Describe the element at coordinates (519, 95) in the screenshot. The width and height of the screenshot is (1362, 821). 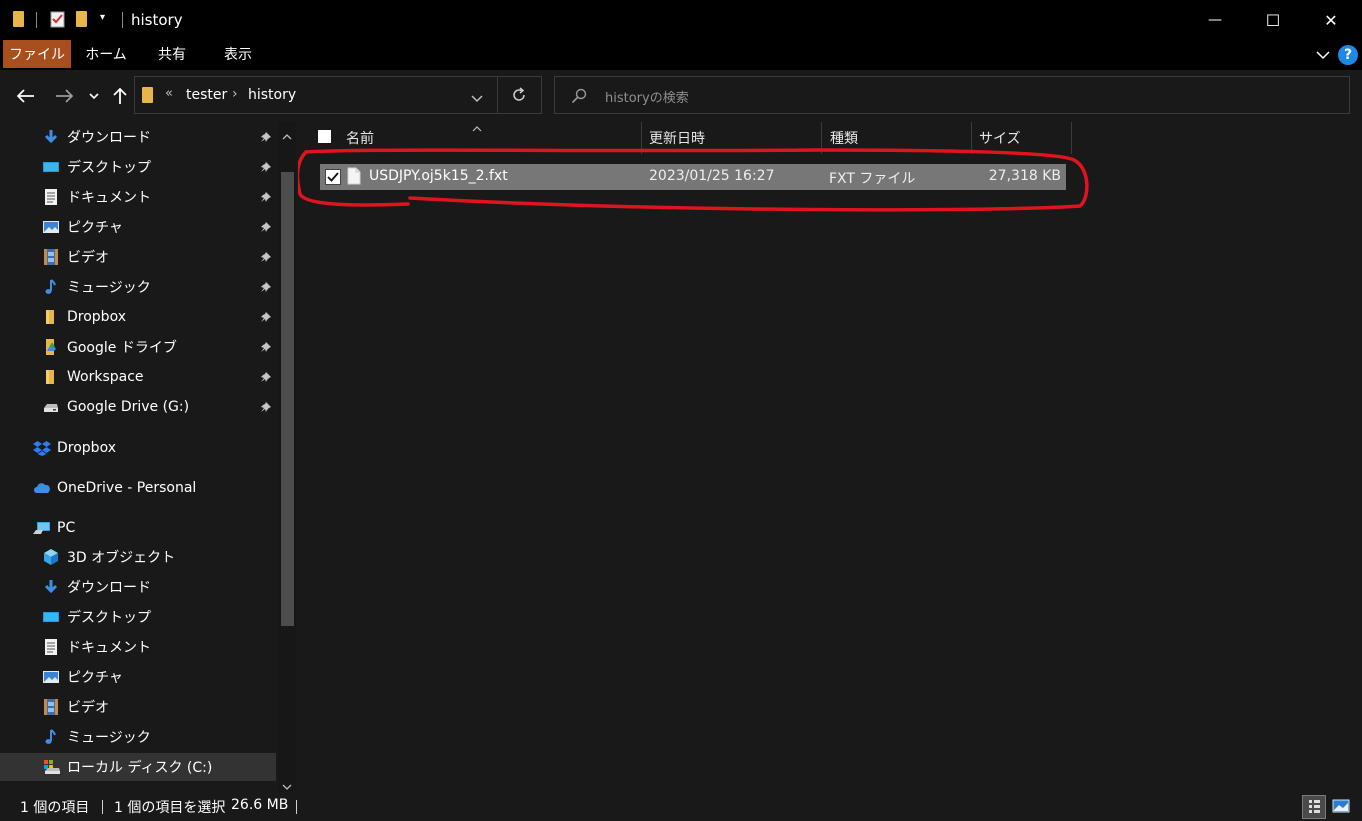
I see `refresh-button` at that location.